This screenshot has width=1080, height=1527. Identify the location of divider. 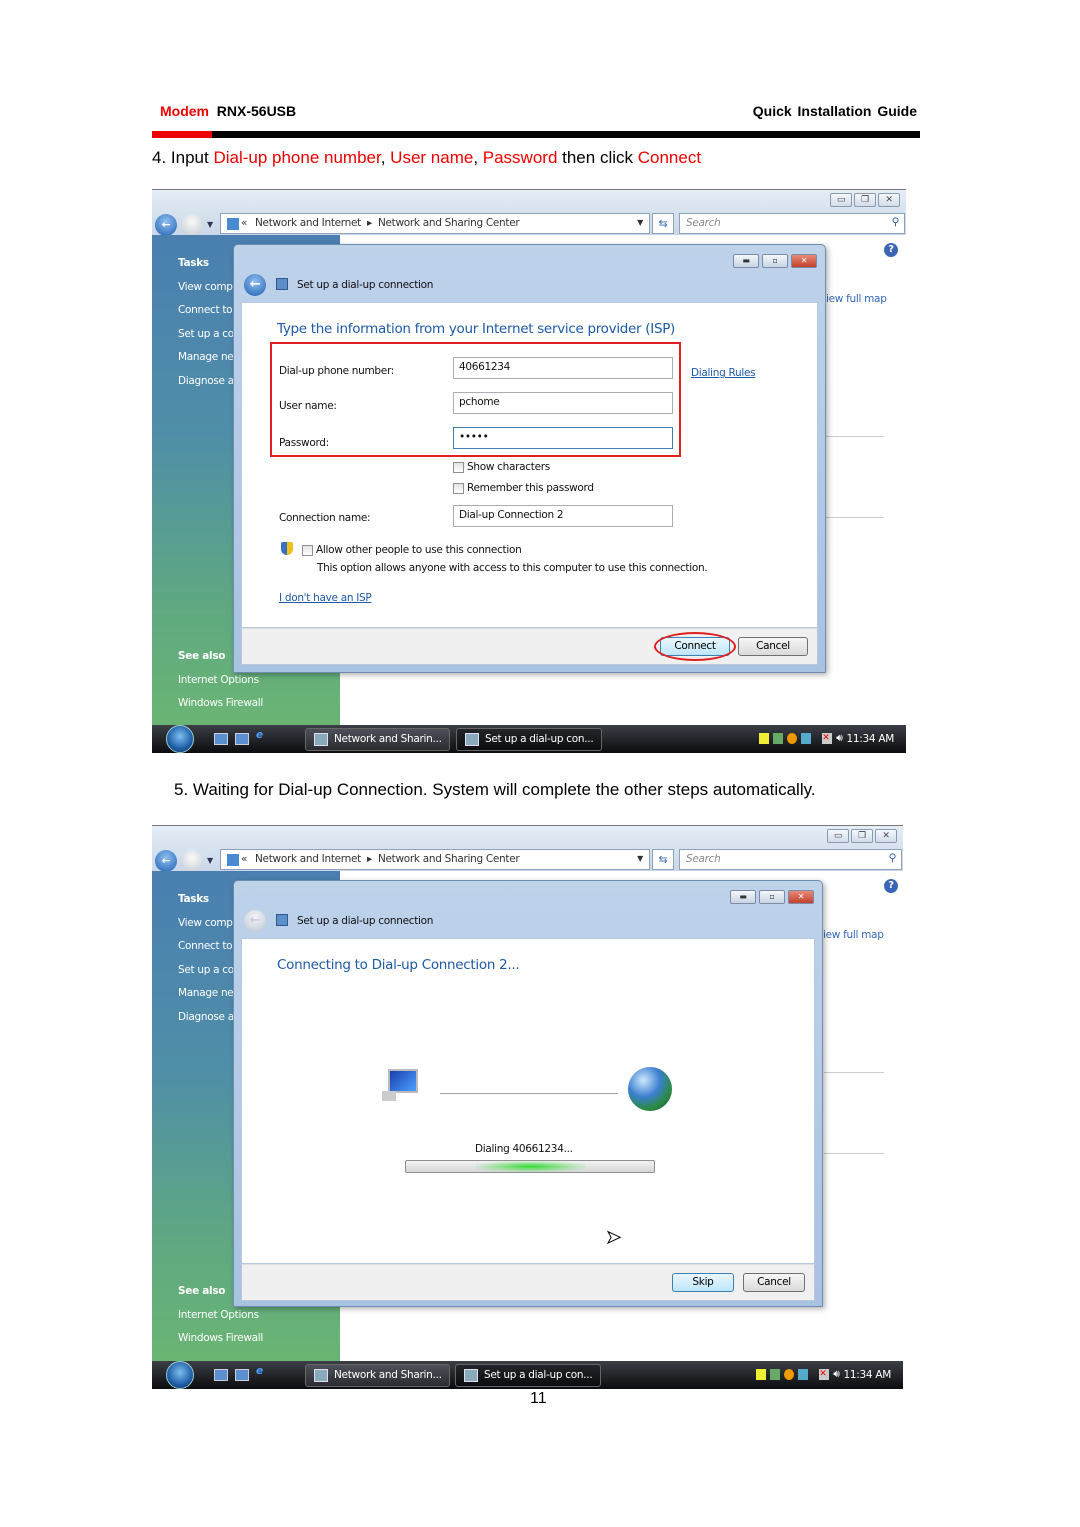
(854, 436).